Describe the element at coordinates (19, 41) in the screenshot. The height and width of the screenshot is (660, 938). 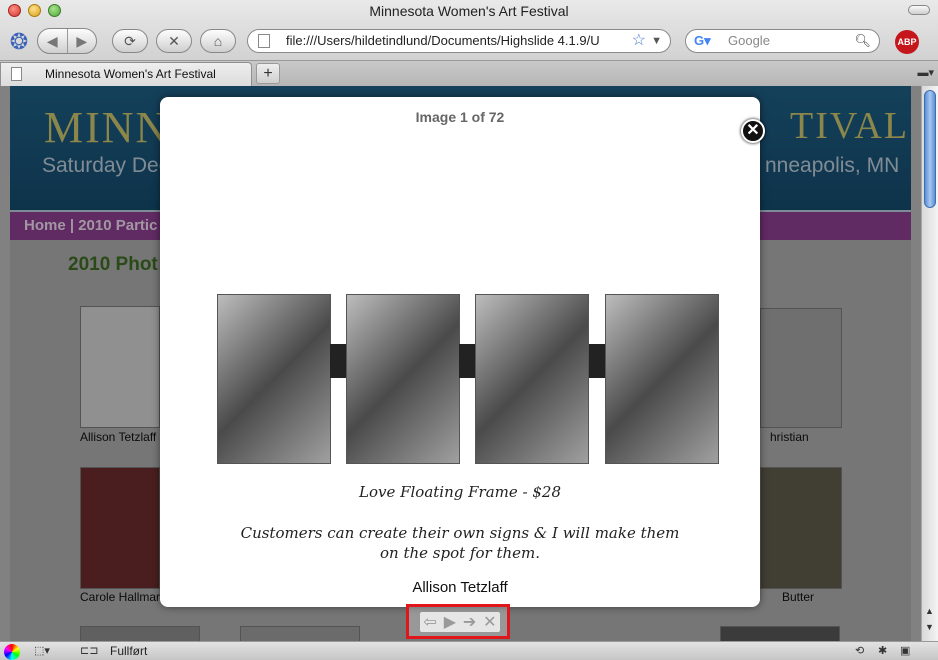
I see `firefox-icon: ❂` at that location.